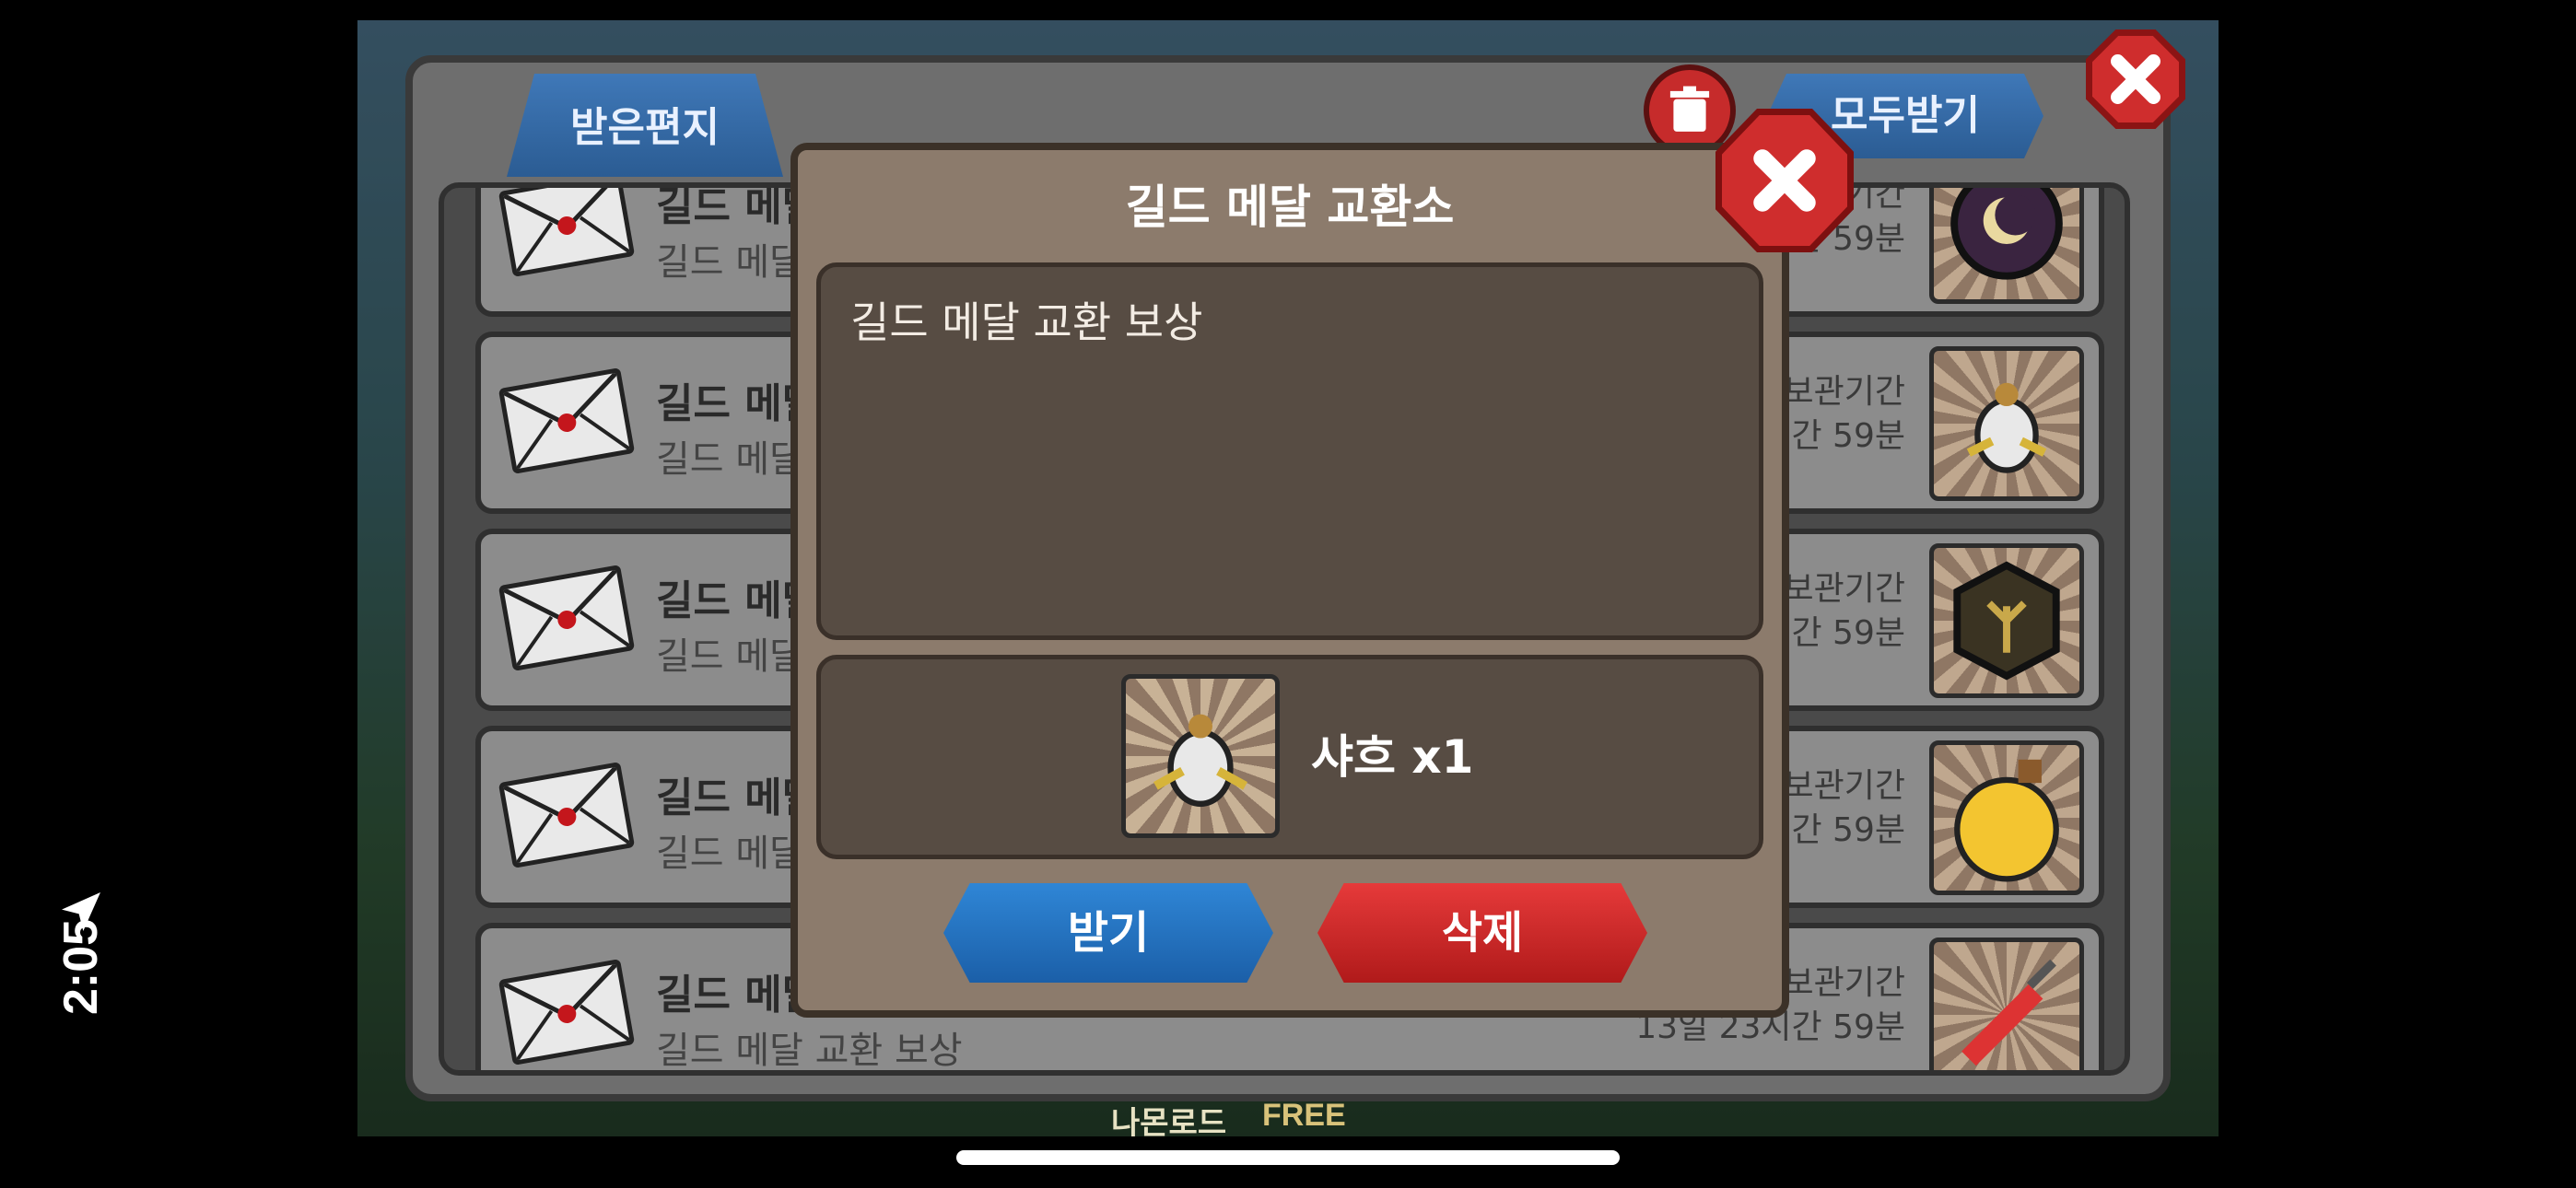 The image size is (2576, 1188). What do you see at coordinates (1289, 451) in the screenshot?
I see `message-box: 길드 메달 교환 보상` at bounding box center [1289, 451].